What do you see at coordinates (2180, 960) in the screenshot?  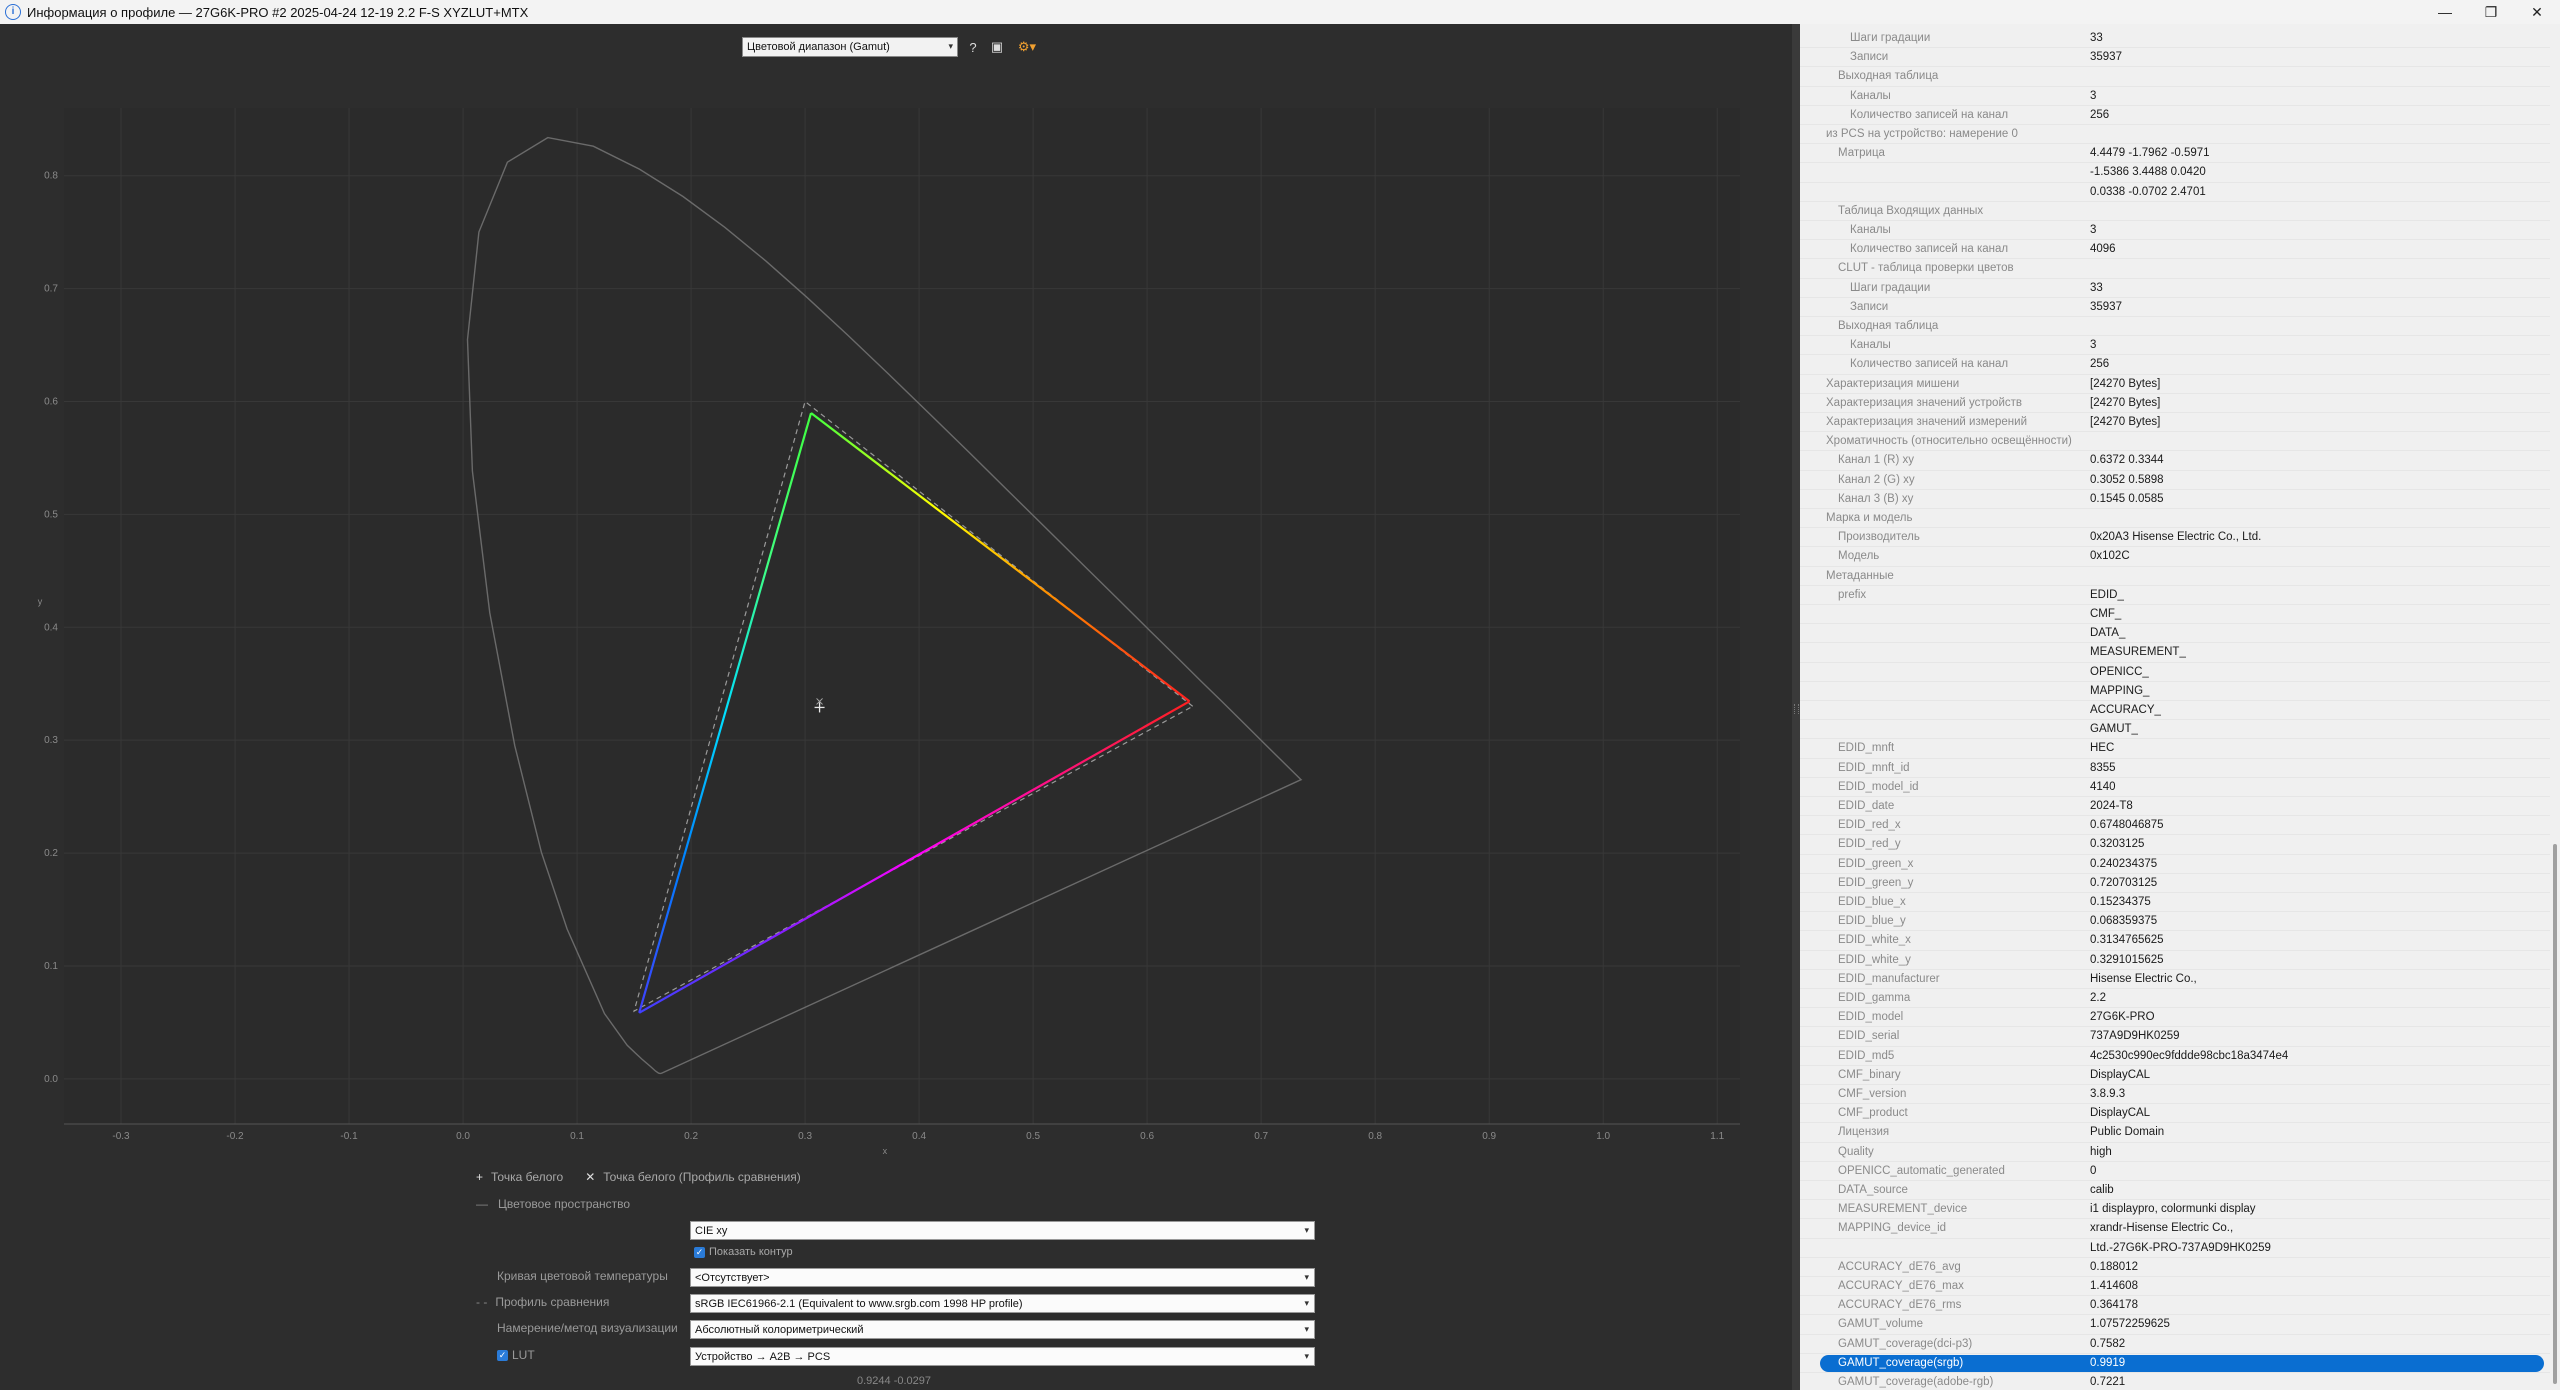 I see `details-row: EDID_white_y 0.3291015625` at bounding box center [2180, 960].